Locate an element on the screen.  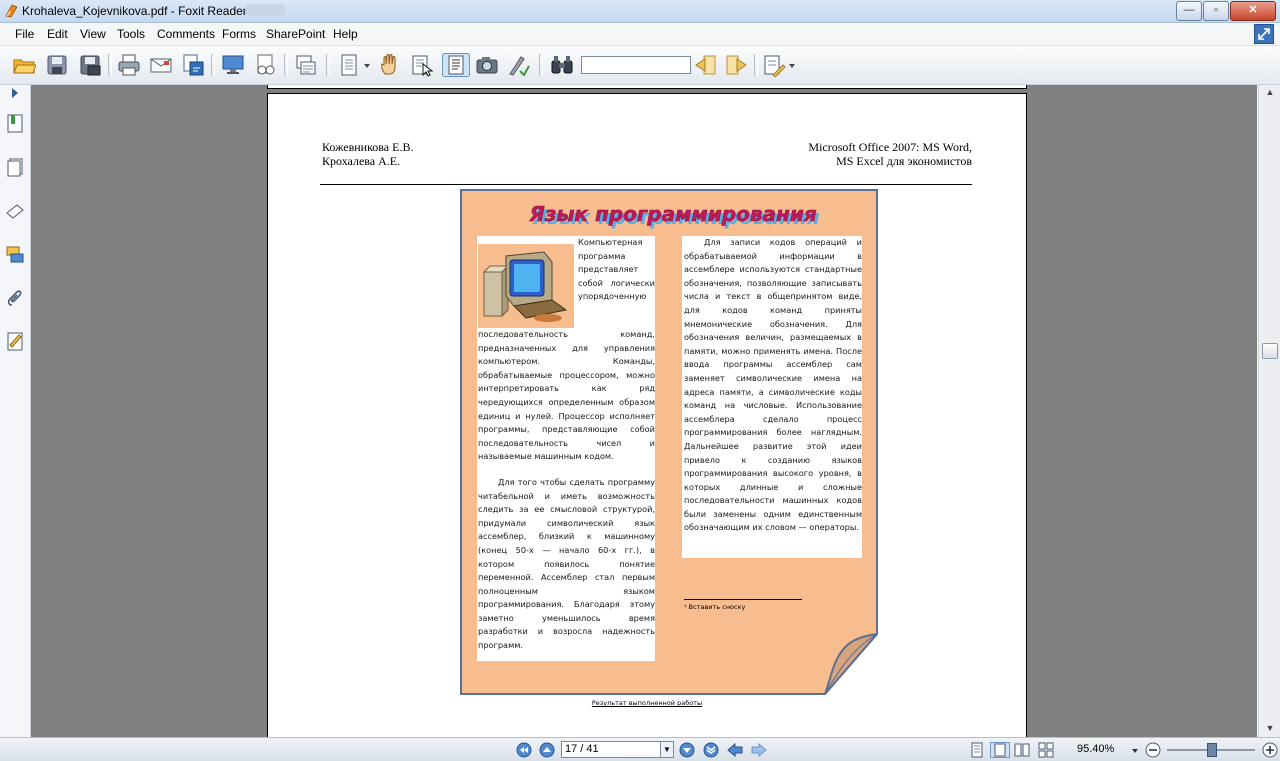
menu-edit: Edit is located at coordinates (57, 34).